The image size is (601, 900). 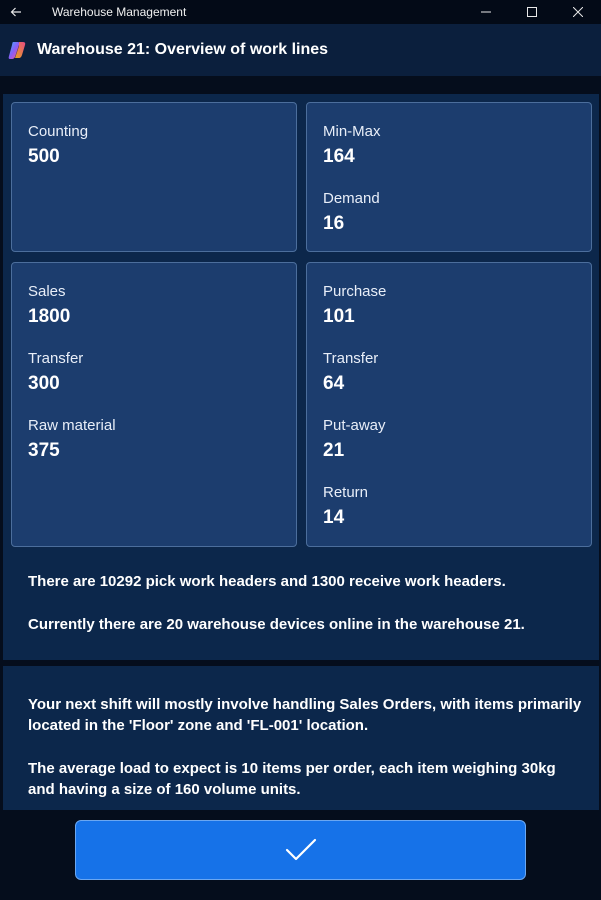 What do you see at coordinates (154, 177) in the screenshot?
I see `counting-card: Counting 500` at bounding box center [154, 177].